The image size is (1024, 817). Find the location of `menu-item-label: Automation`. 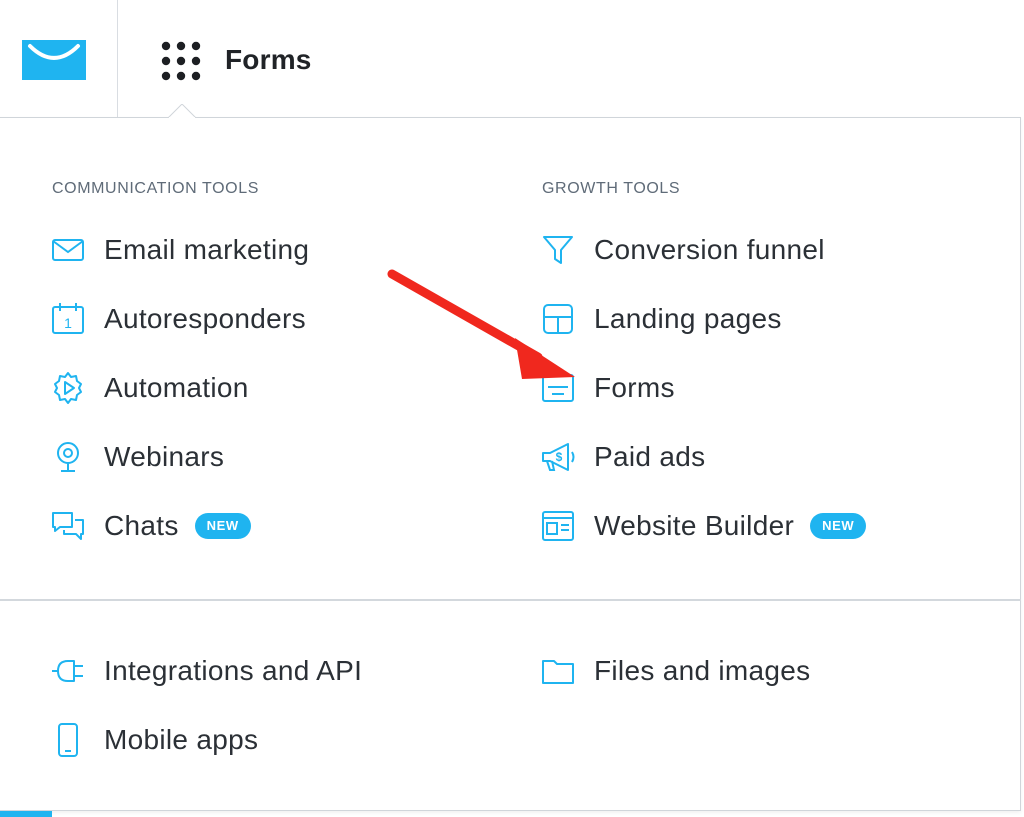

menu-item-label: Automation is located at coordinates (176, 387).